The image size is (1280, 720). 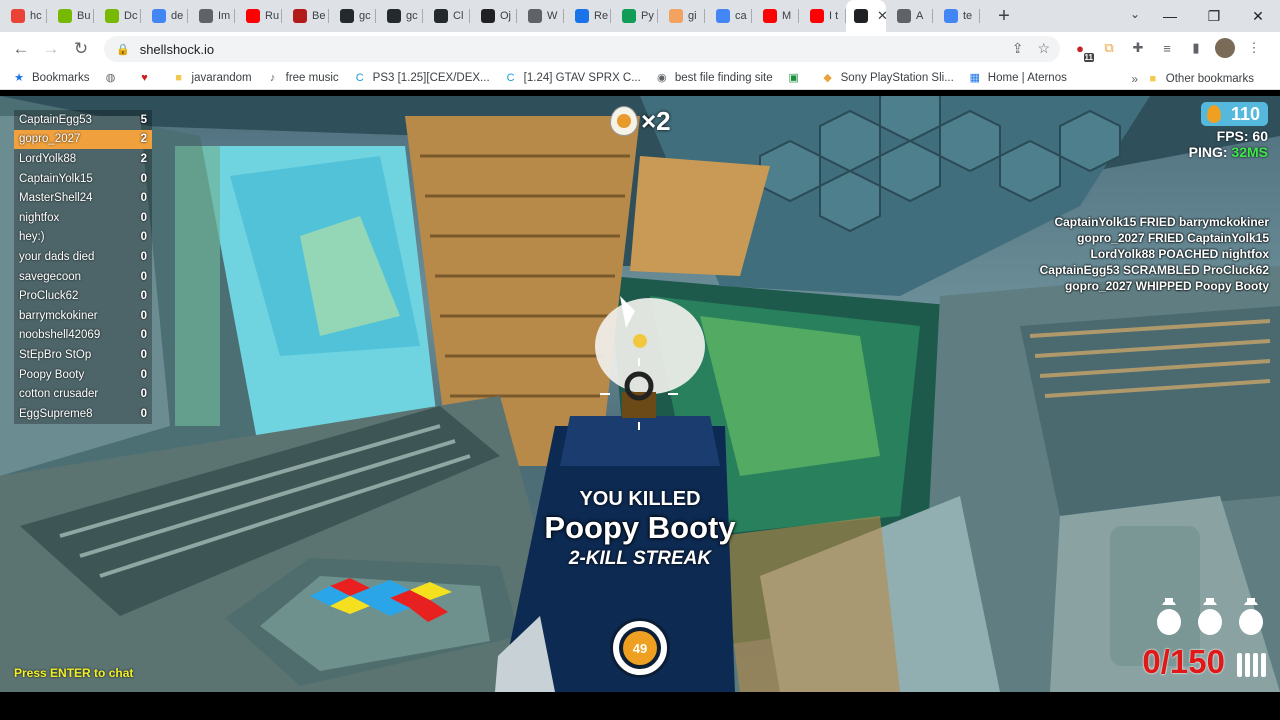 I want to click on bookmarks-overflow-icon: », so click(x=1134, y=79).